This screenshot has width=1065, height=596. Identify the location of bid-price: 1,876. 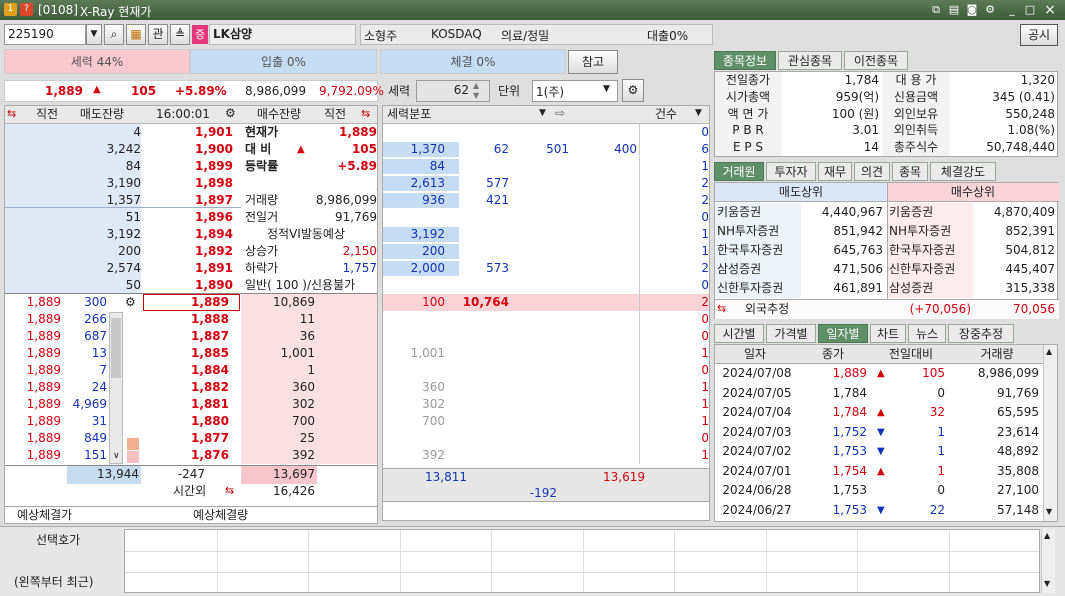
(185, 455).